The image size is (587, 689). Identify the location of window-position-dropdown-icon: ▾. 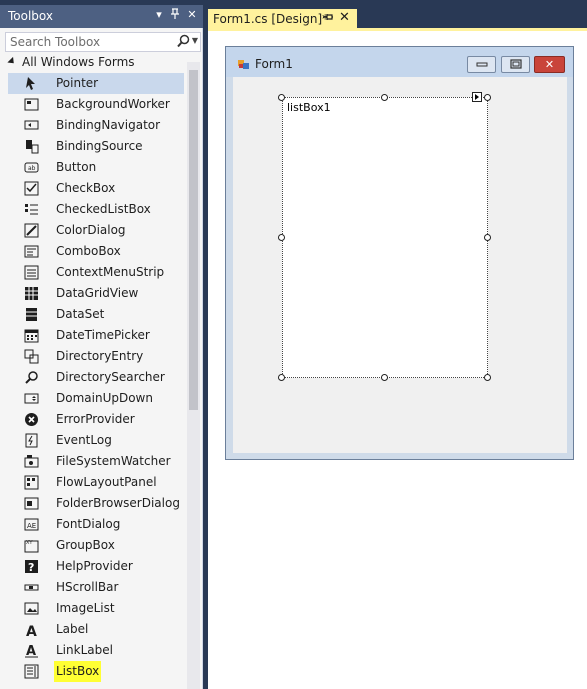
(159, 14).